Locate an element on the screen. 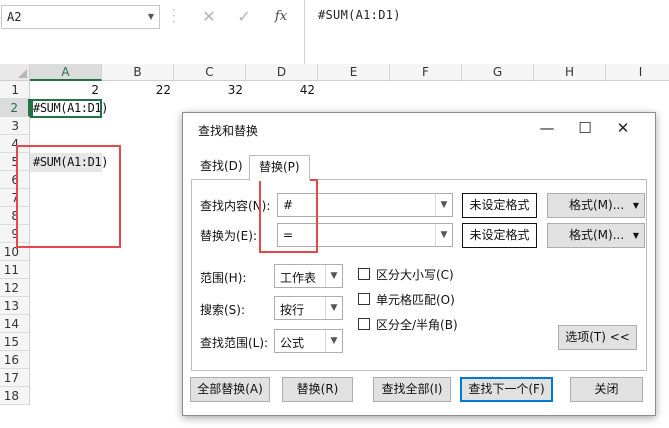 This screenshot has width=669, height=428. row-header-13: 13 is located at coordinates (15, 306).